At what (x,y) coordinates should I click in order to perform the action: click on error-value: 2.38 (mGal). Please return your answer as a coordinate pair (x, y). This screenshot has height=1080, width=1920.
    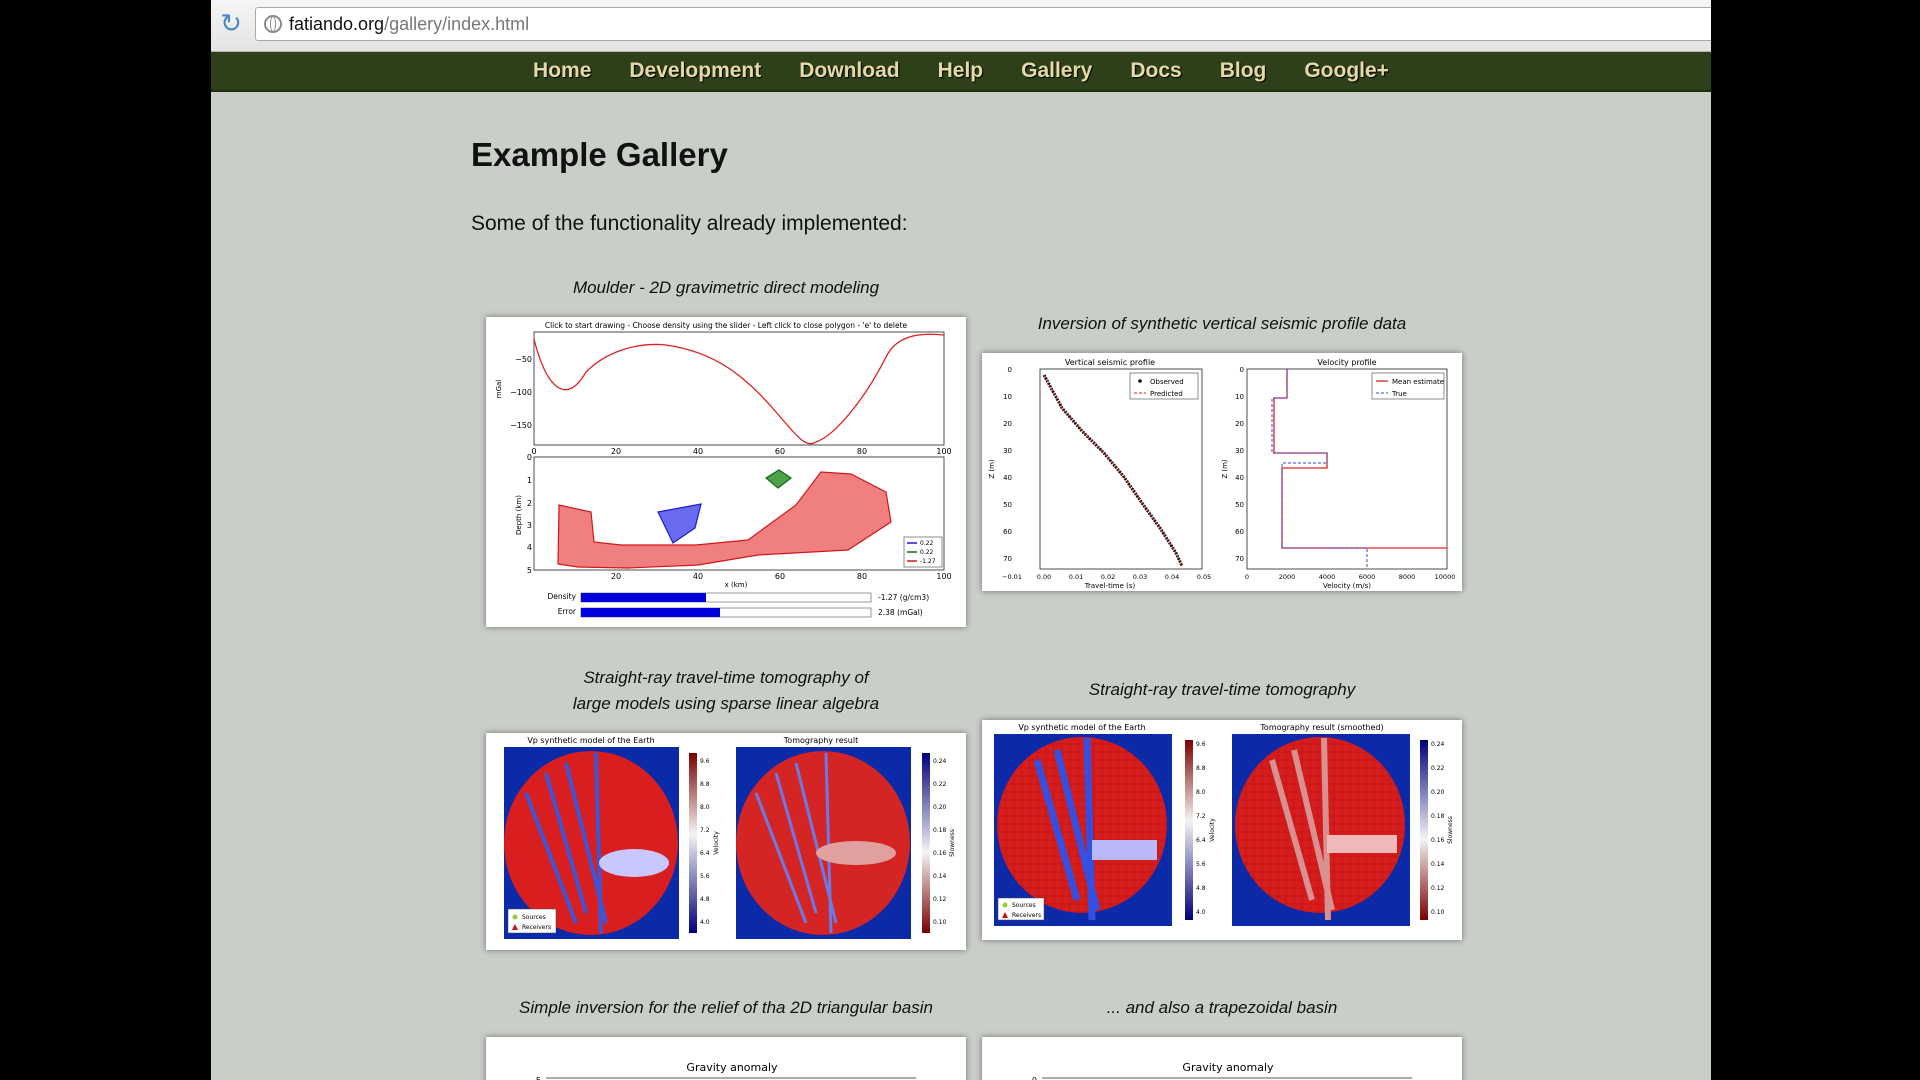
    Looking at the image, I should click on (900, 612).